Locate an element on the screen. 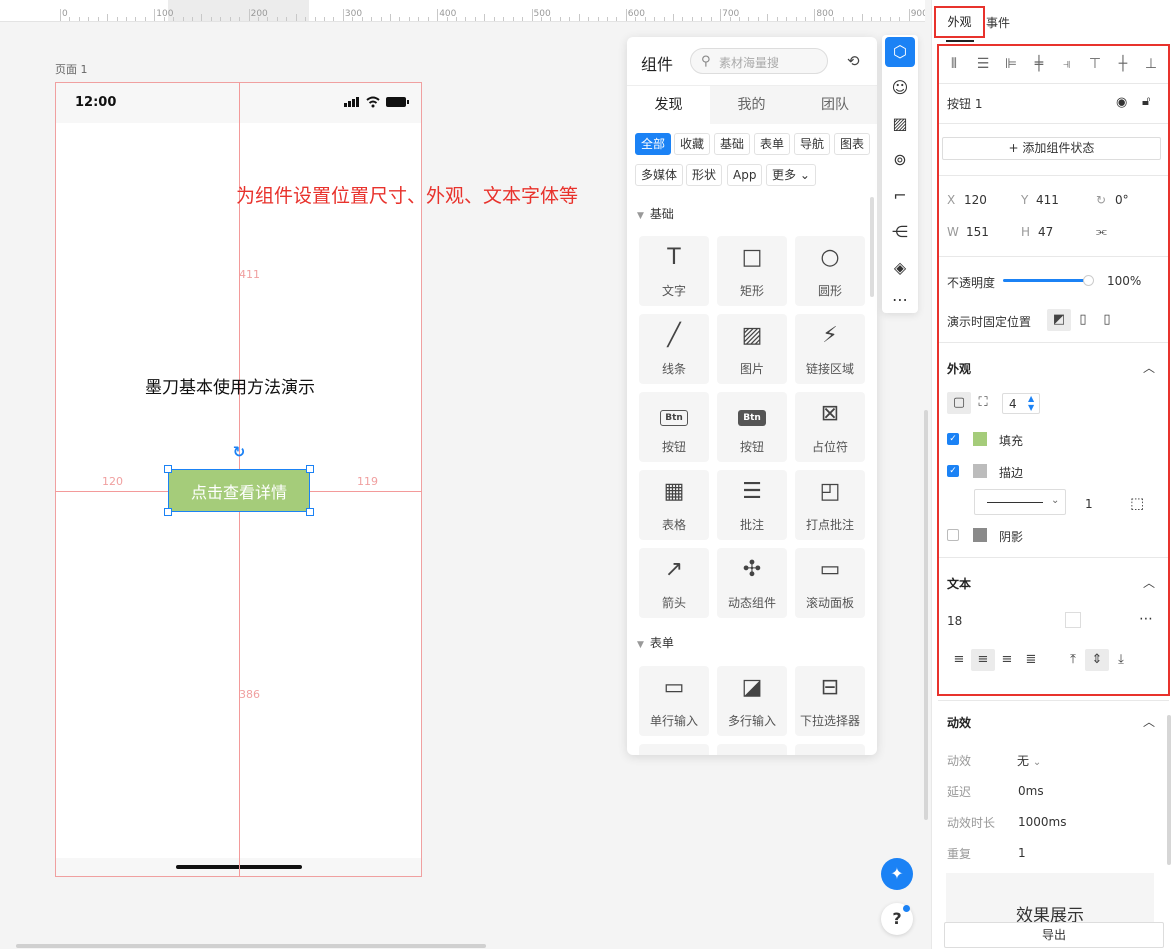 The image size is (1173, 949). animation-section-title: 动效 is located at coordinates (959, 723).